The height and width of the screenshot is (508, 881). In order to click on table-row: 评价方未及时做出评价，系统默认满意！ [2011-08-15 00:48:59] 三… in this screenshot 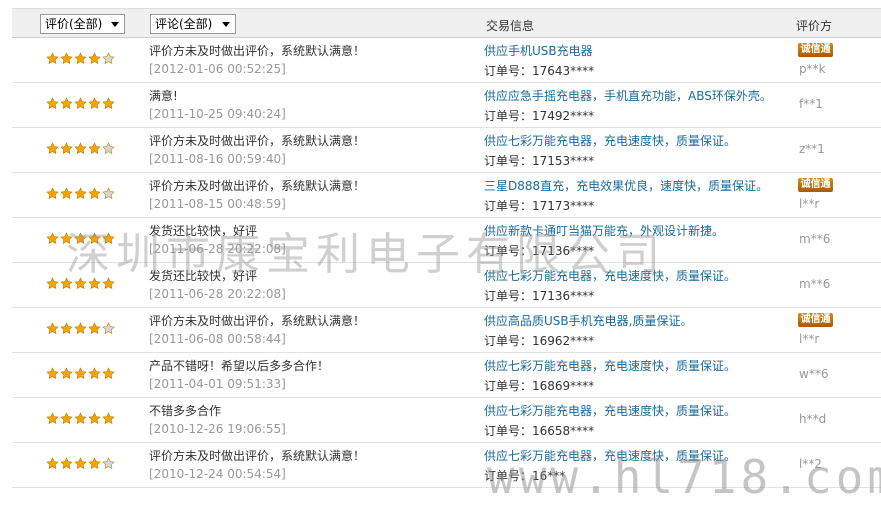, I will do `click(446, 195)`.